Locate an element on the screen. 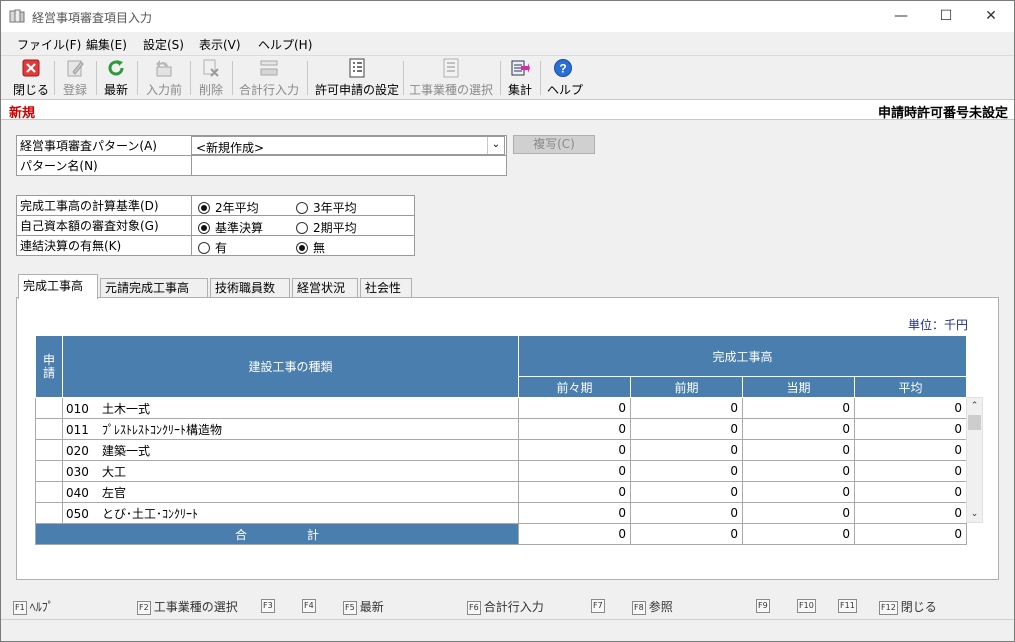  f2-industry-key: F2 工事業種の選択 is located at coordinates (187, 606).